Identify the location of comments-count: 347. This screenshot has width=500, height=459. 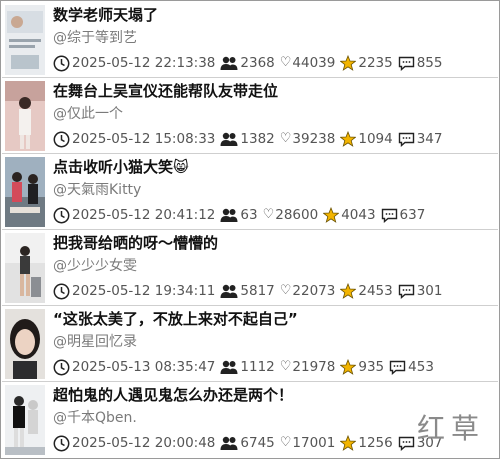
(429, 139).